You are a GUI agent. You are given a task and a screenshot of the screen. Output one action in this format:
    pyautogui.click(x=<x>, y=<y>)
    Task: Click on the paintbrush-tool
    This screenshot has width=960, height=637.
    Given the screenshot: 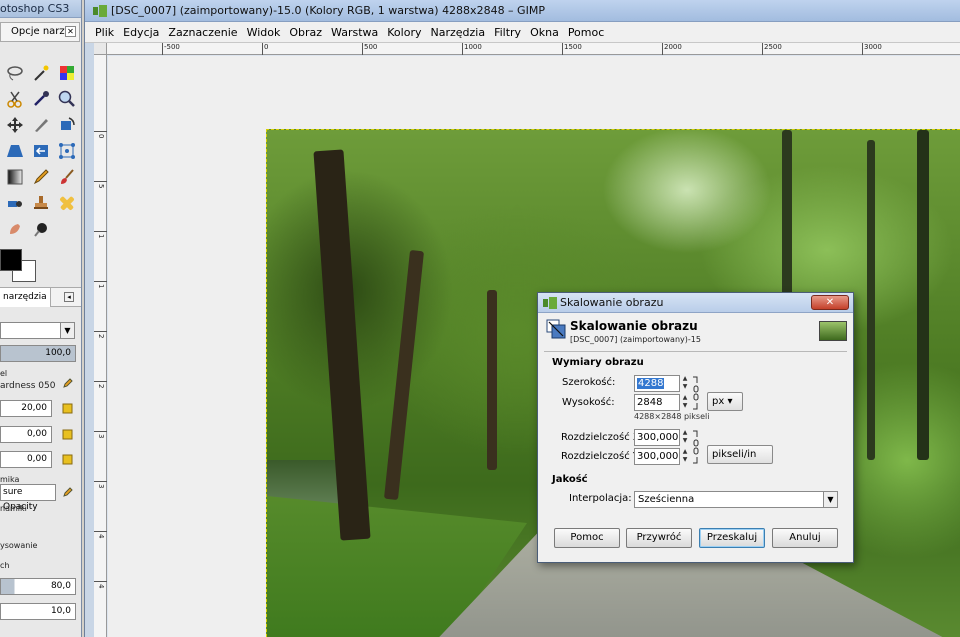 What is the action you would take?
    pyautogui.click(x=67, y=177)
    